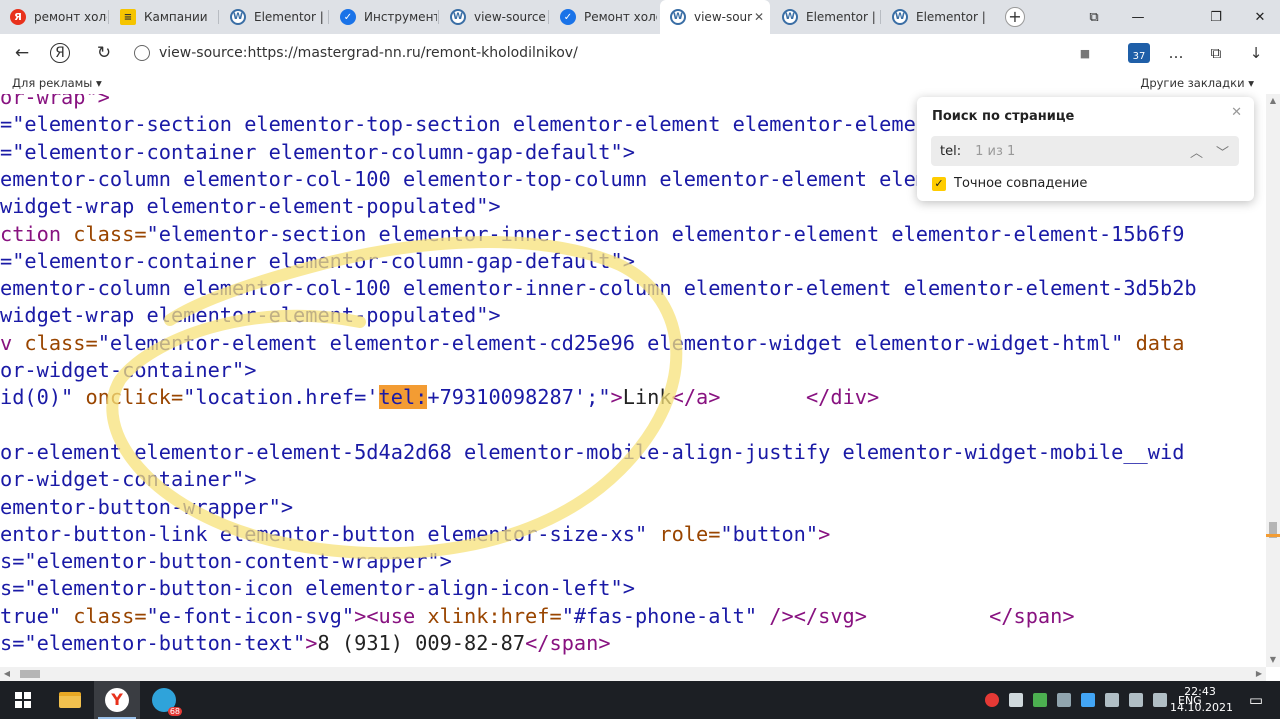 This screenshot has width=1280, height=719. I want to click on network-icon, so click(1136, 700).